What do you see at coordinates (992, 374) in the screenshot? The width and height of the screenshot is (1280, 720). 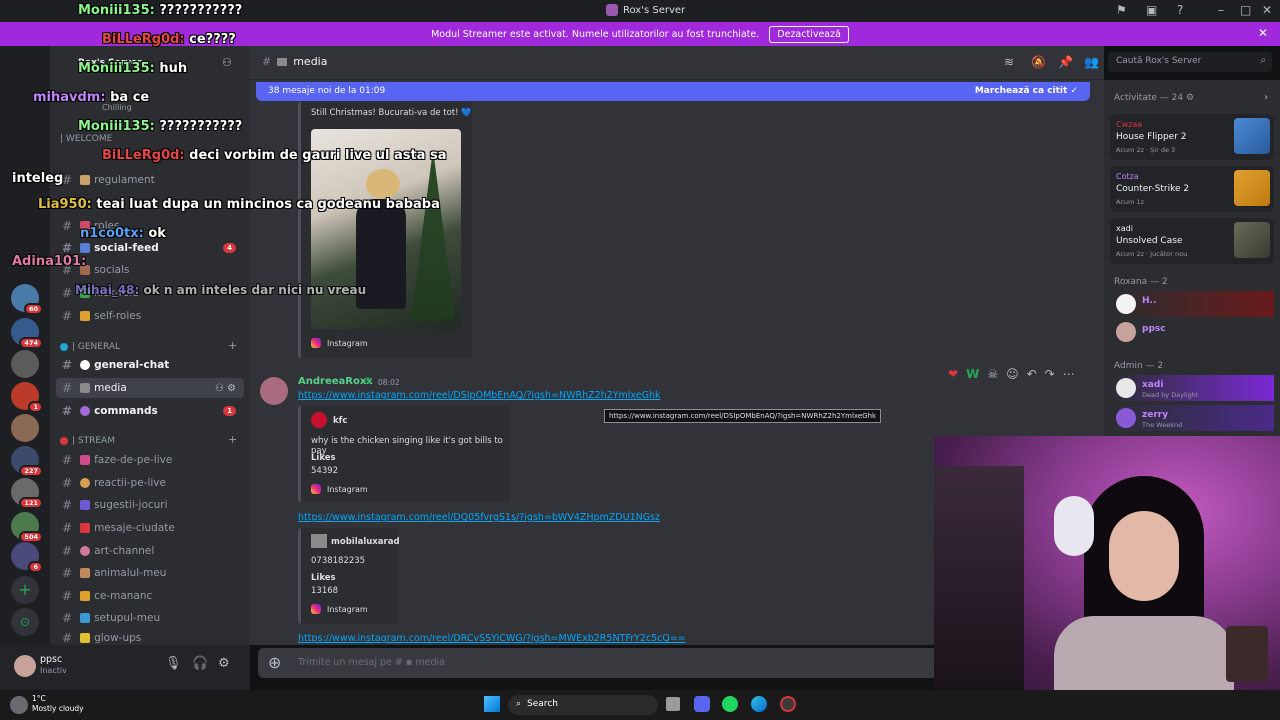 I see `skull-reaction-icon: ☠` at bounding box center [992, 374].